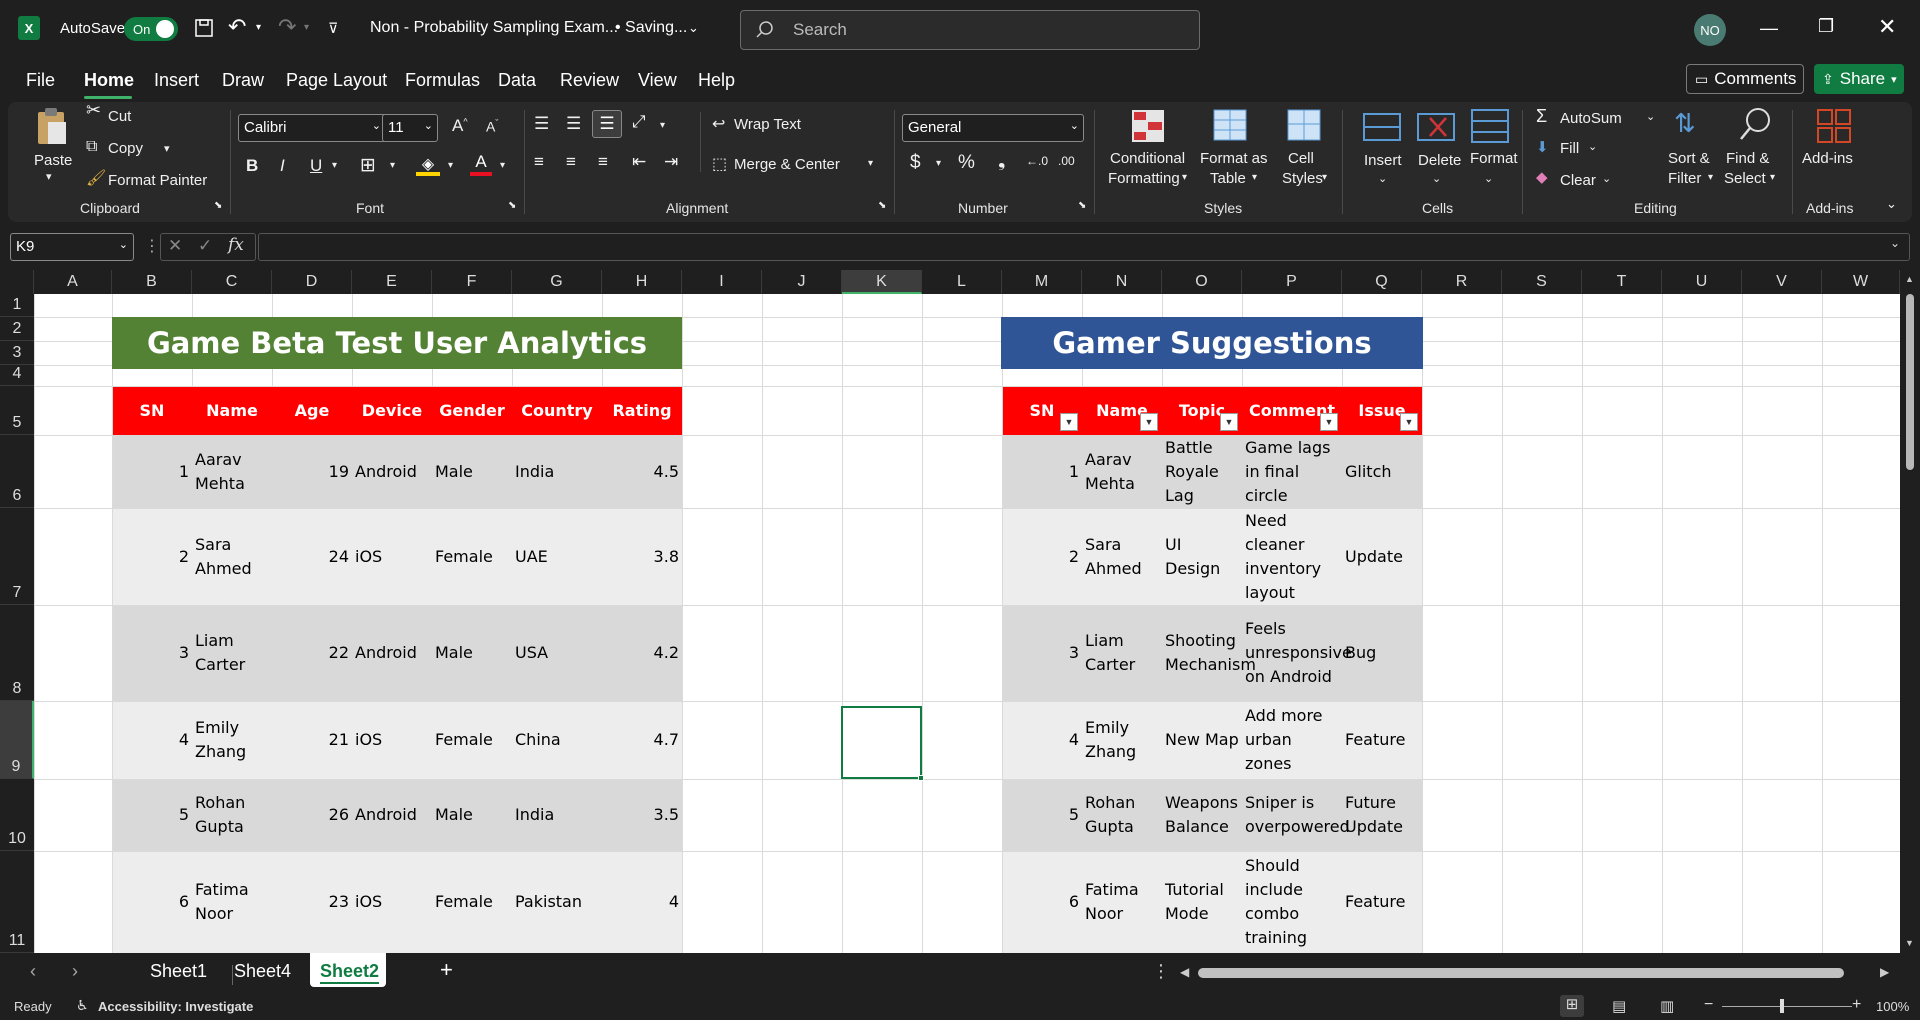 The width and height of the screenshot is (1920, 1020). What do you see at coordinates (472, 653) in the screenshot?
I see `table-cell: Male` at bounding box center [472, 653].